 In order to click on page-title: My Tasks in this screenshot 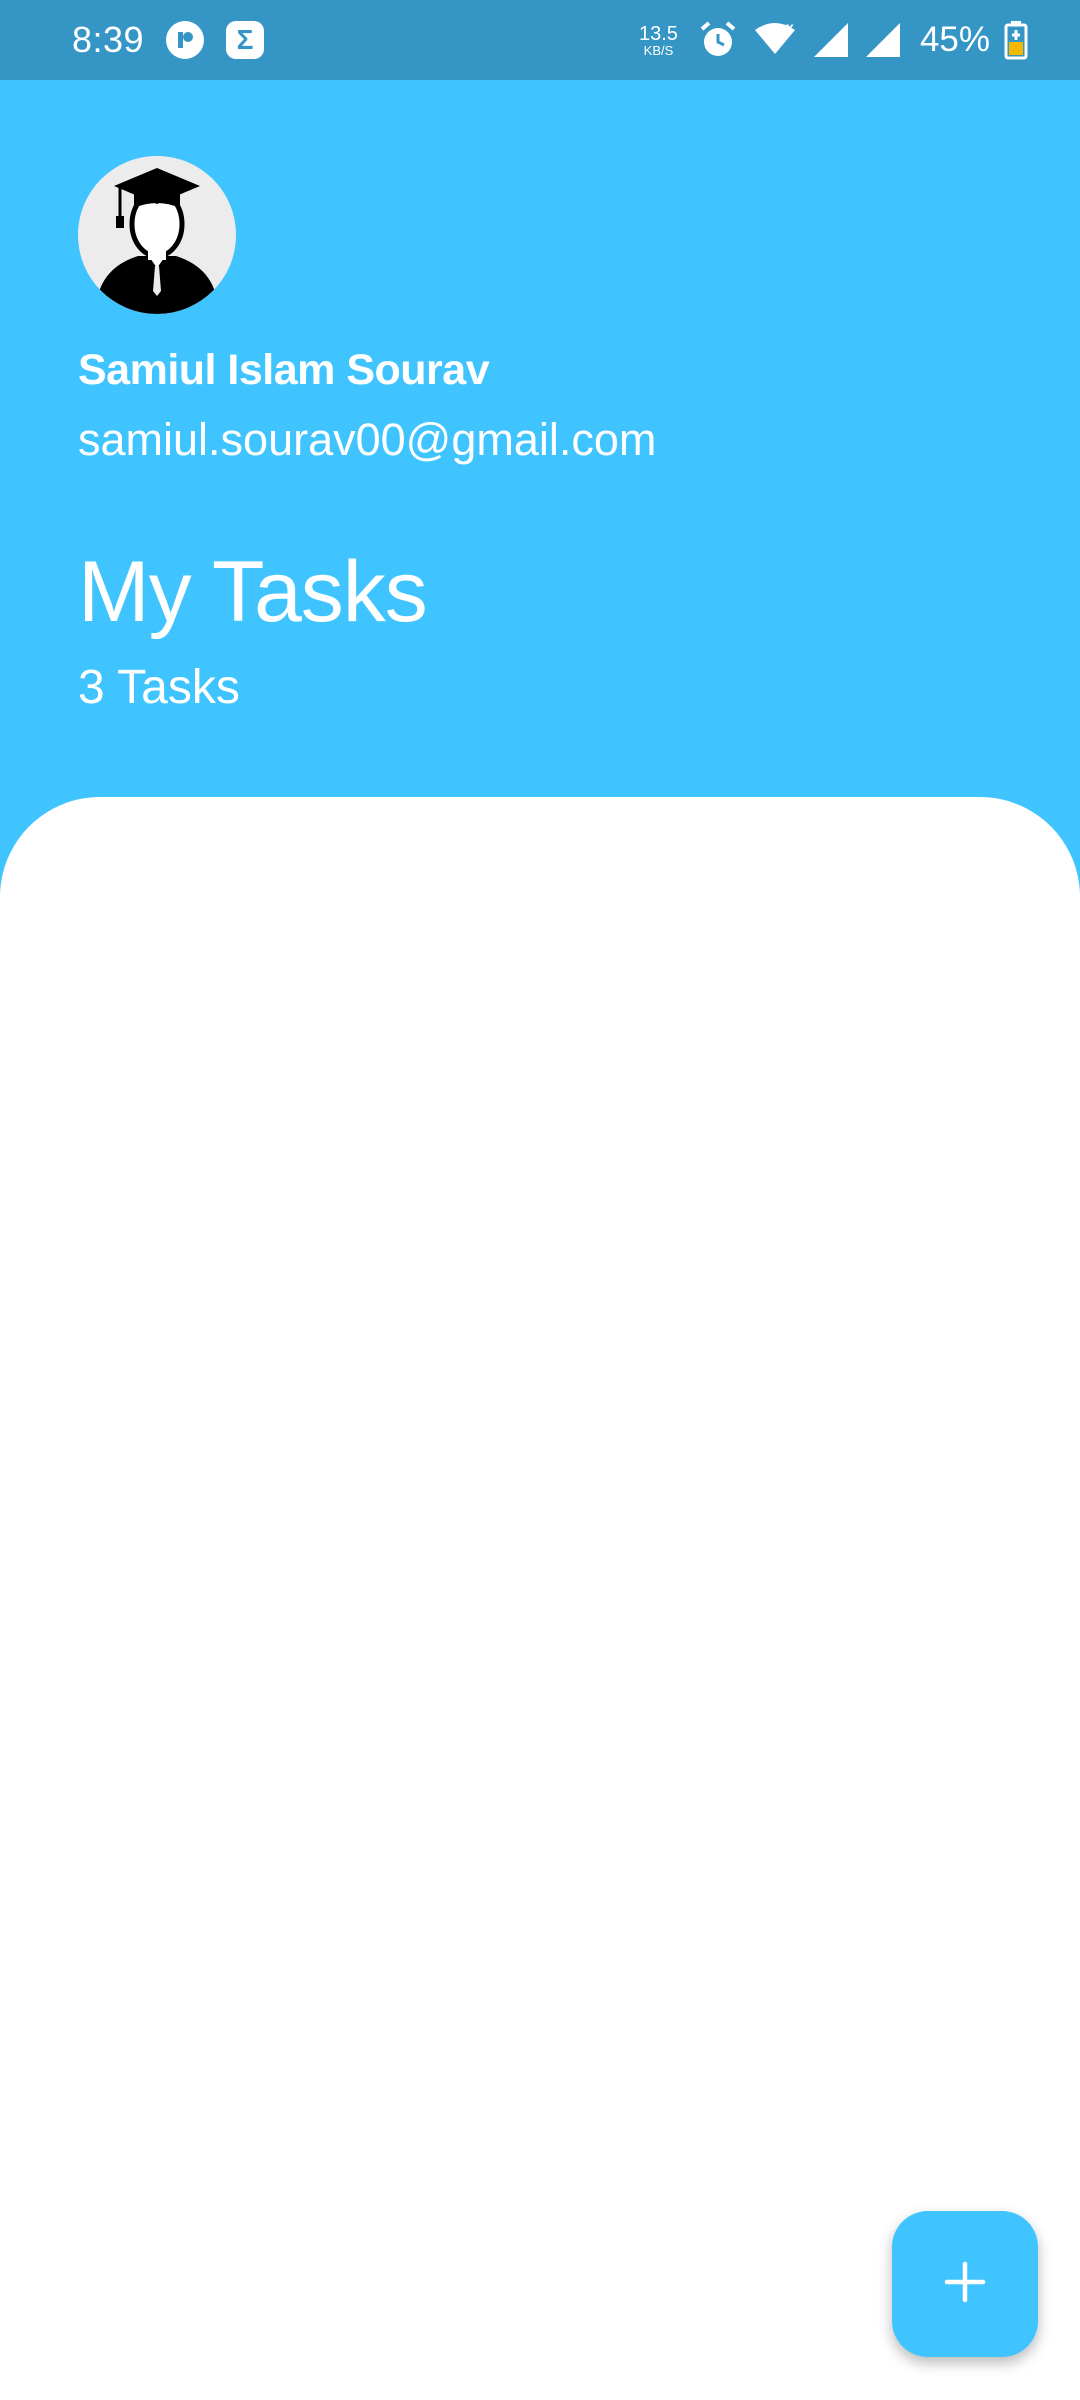, I will do `click(253, 592)`.